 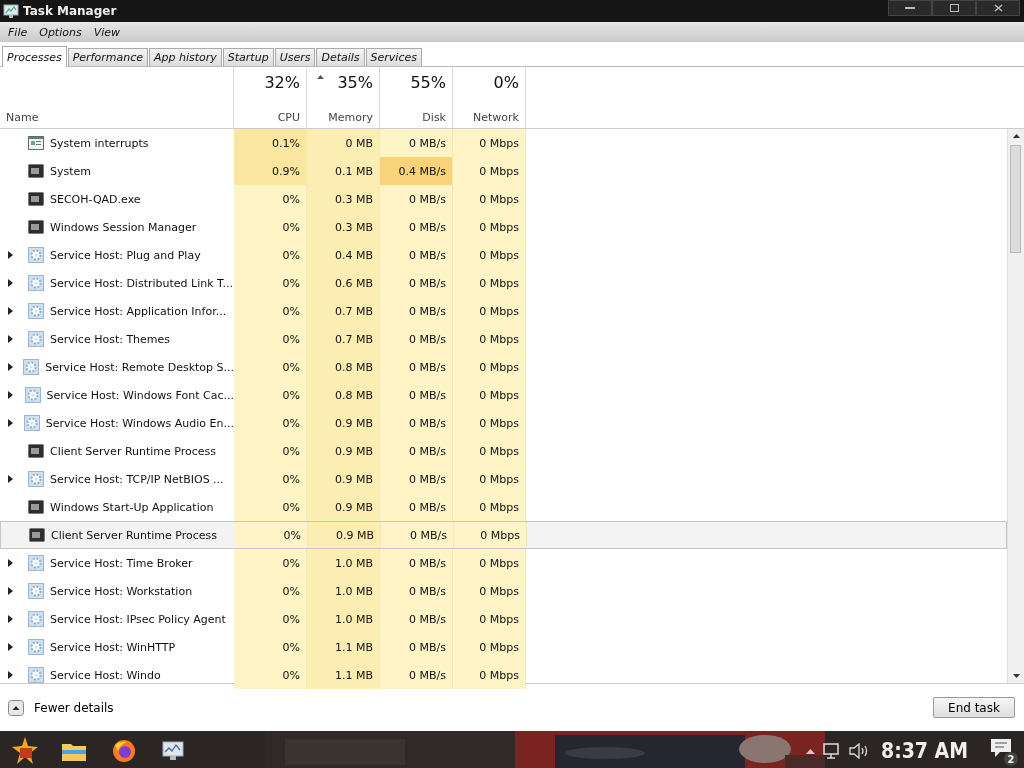 What do you see at coordinates (503, 619) in the screenshot?
I see `process-row: Service Host: IPsec Policy Agent 0% 1.0 MB 0 MB/s 0 Mbps` at bounding box center [503, 619].